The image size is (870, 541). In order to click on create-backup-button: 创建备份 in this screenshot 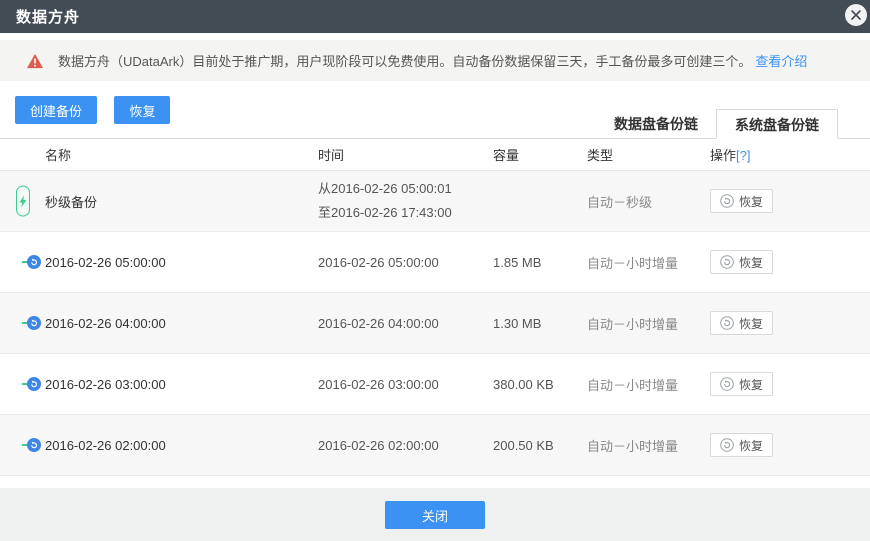, I will do `click(56, 110)`.